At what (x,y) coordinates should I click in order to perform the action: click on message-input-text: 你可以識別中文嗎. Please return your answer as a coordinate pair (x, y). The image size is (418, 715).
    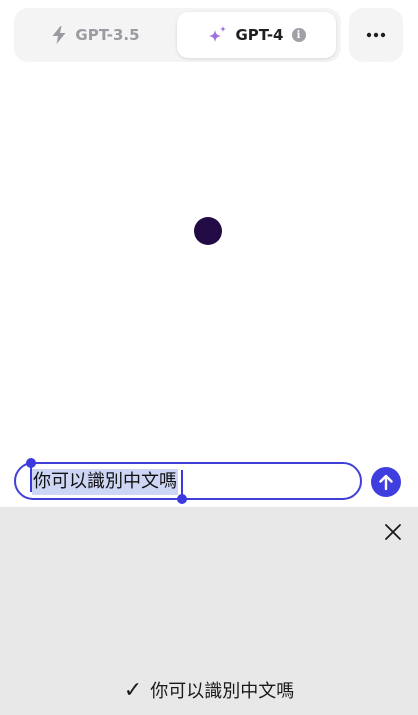
    Looking at the image, I should click on (105, 482).